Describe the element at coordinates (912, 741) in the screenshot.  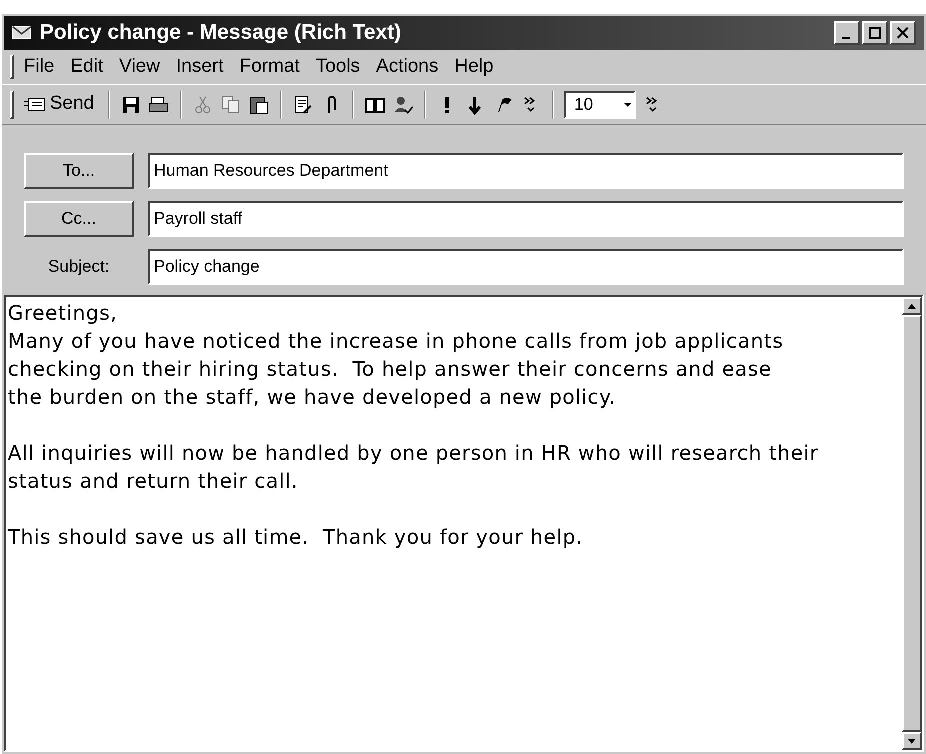
I see `down-arrow-icon` at that location.